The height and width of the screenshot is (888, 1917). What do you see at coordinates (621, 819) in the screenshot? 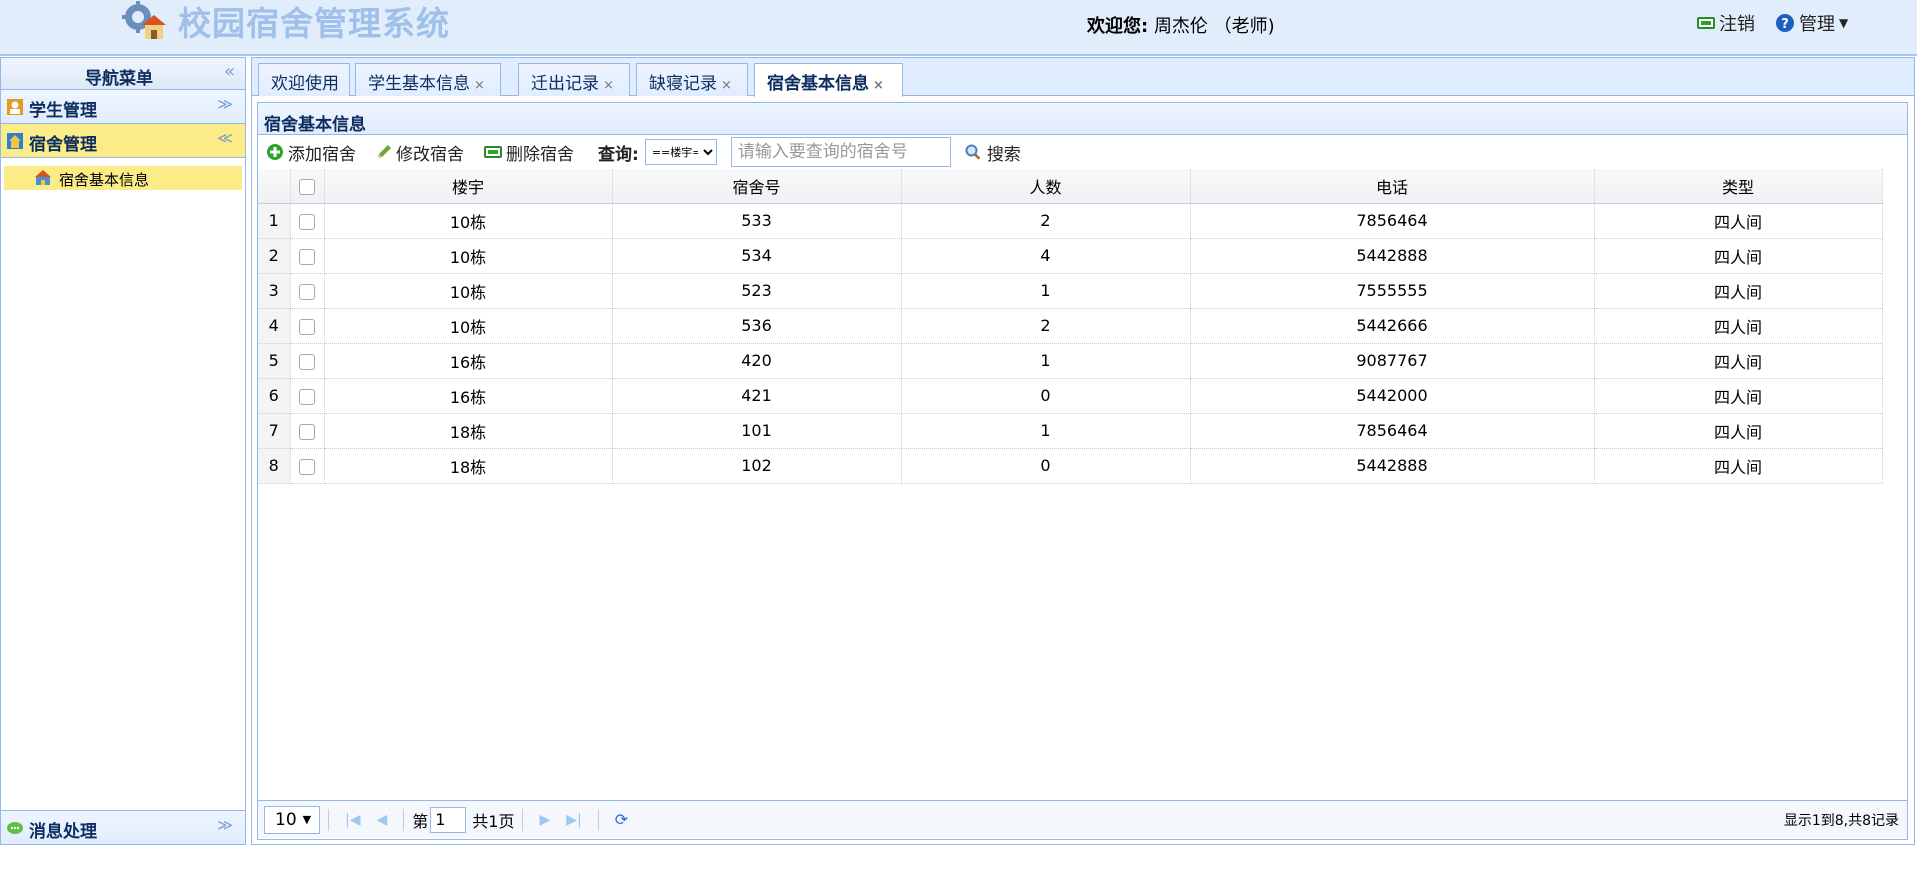
I see `refresh-icon: ⟳` at bounding box center [621, 819].